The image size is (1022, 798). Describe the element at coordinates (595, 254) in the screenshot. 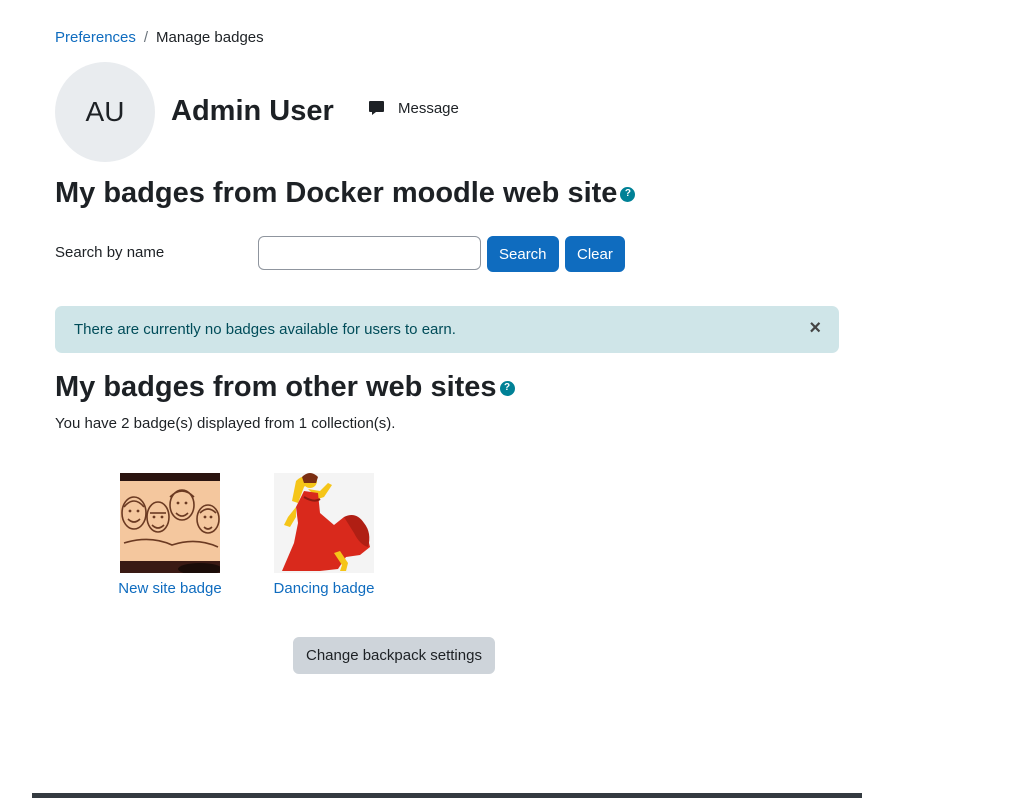

I see `clear-button: Clear` at that location.